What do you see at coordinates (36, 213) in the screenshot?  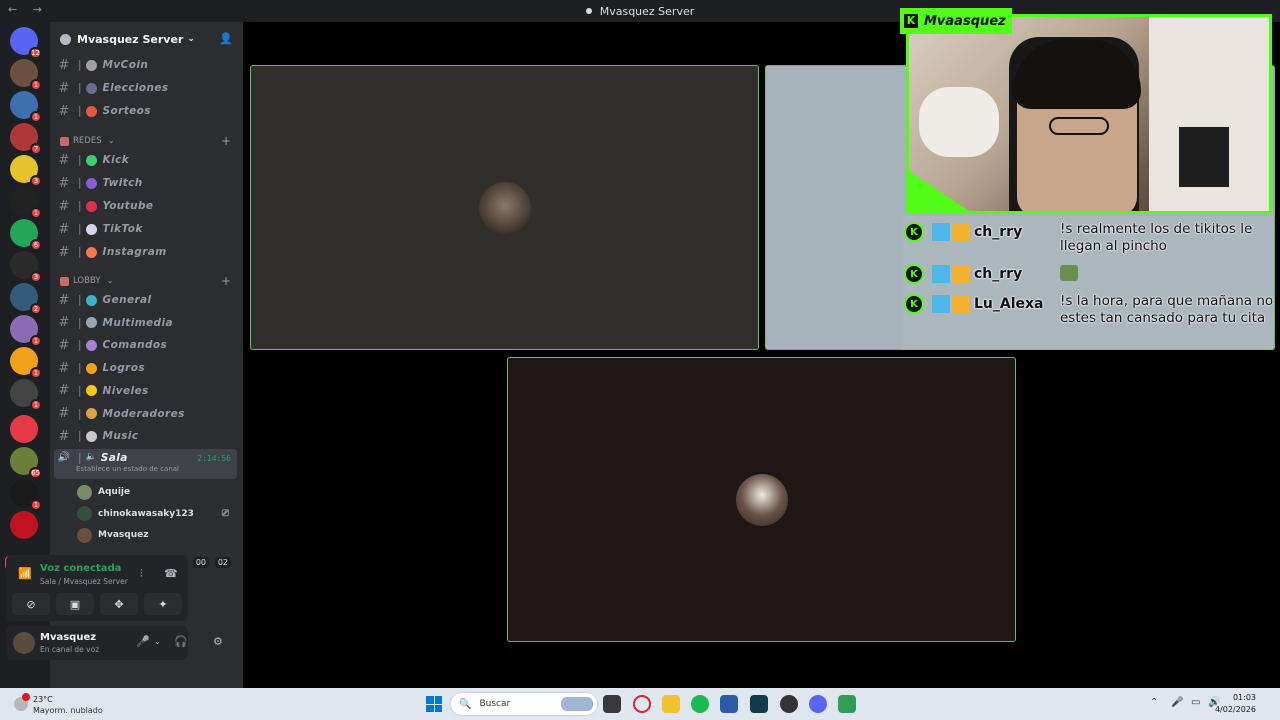 I see `notification-badge: 1` at bounding box center [36, 213].